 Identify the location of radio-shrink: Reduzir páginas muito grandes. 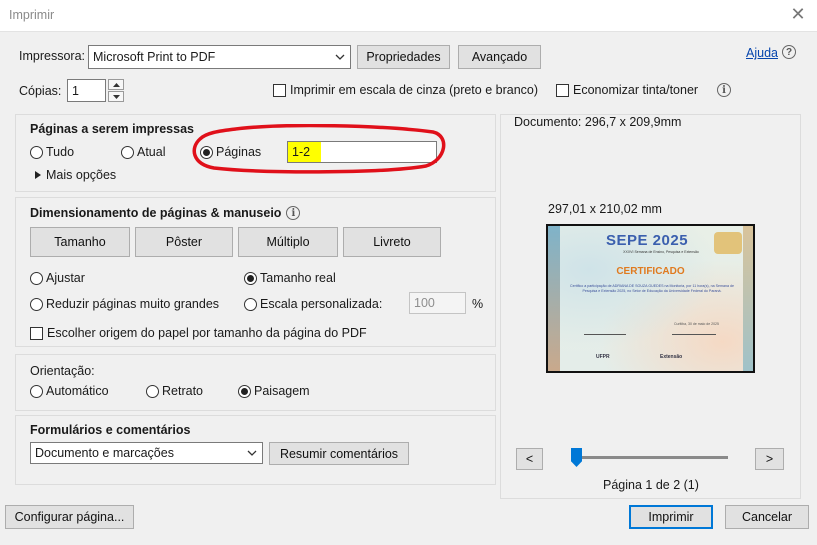
(124, 304).